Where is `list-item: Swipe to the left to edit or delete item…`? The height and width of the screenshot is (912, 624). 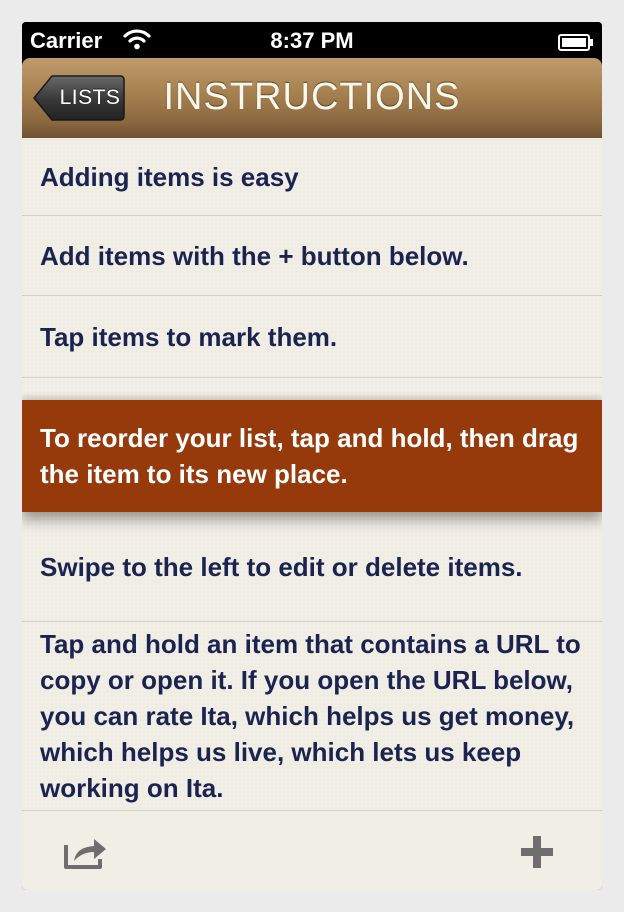
list-item: Swipe to the left to edit or delete item… is located at coordinates (312, 567).